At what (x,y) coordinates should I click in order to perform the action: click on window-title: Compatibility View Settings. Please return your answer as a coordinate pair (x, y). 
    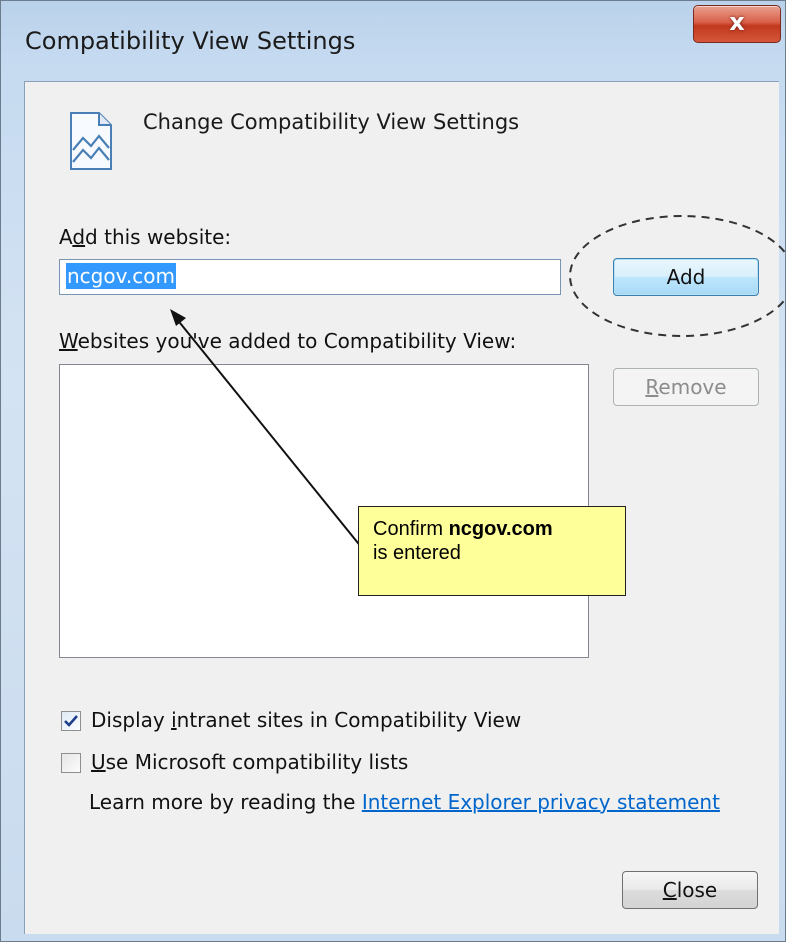
    Looking at the image, I should click on (190, 41).